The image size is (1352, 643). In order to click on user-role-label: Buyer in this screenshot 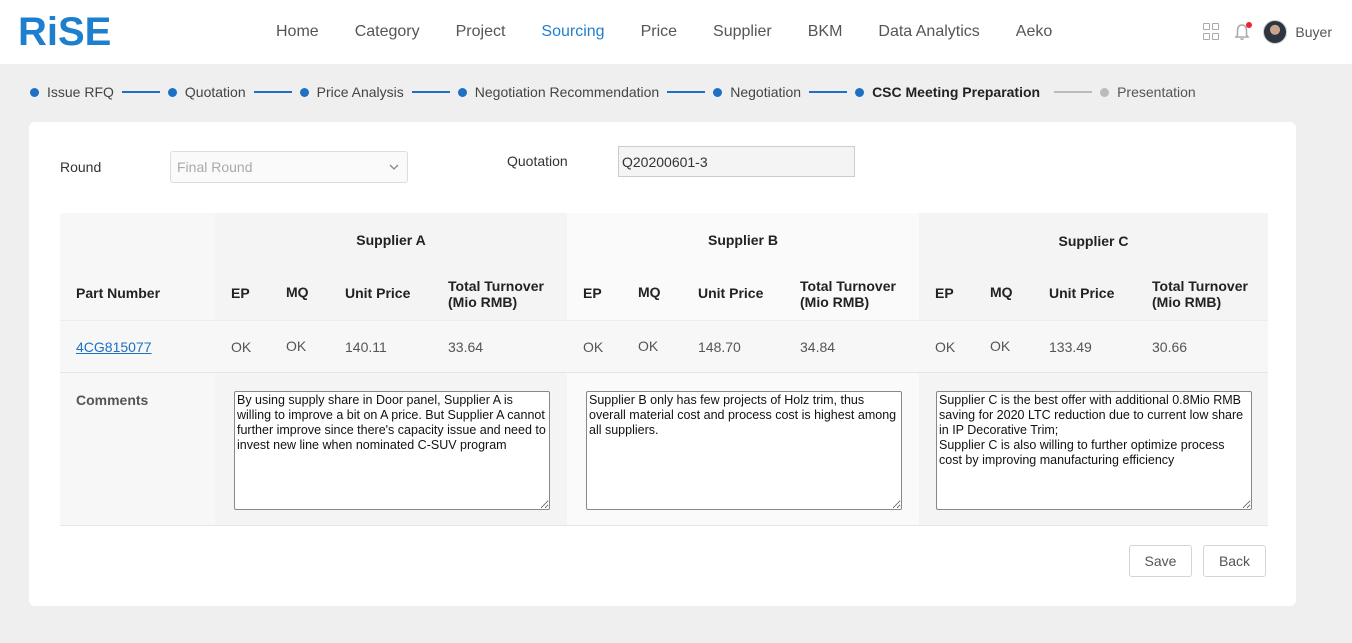, I will do `click(1313, 32)`.